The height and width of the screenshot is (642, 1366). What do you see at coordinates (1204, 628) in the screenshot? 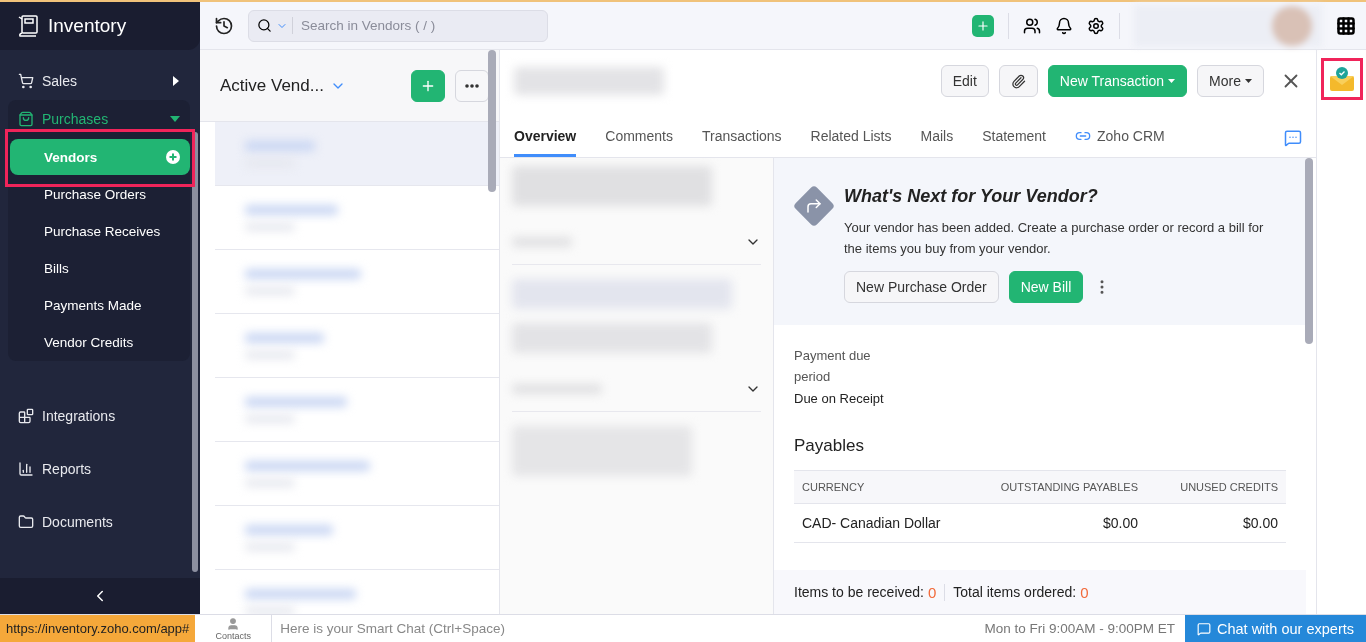
I see `chat-icon` at bounding box center [1204, 628].